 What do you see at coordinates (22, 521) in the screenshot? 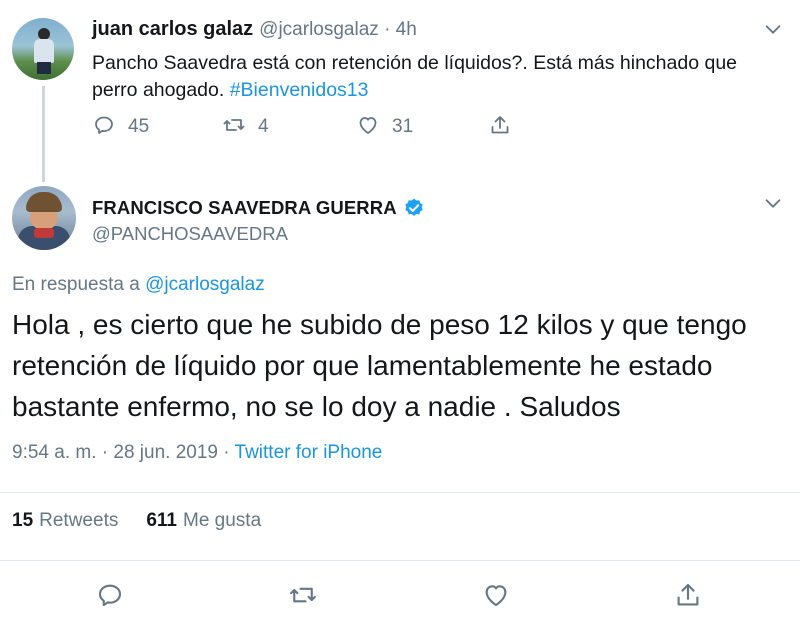
I see `retweets-count: 15` at bounding box center [22, 521].